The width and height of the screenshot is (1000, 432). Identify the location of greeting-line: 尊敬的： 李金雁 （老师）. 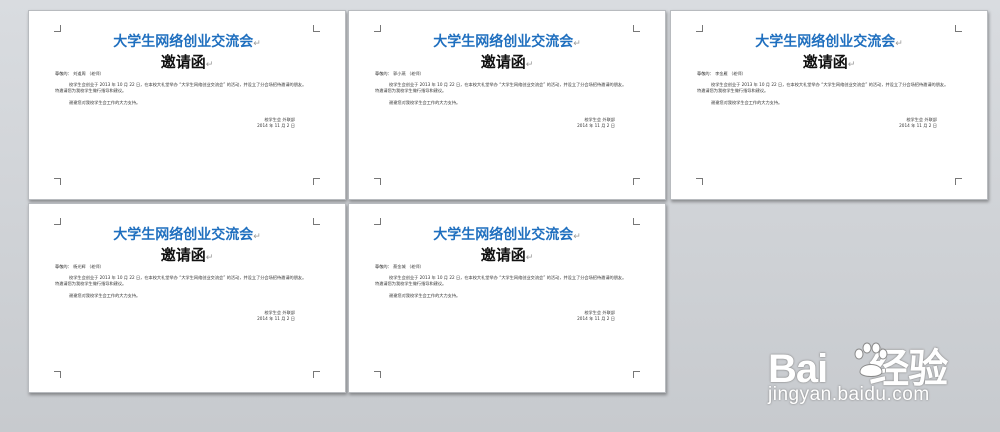
(721, 73).